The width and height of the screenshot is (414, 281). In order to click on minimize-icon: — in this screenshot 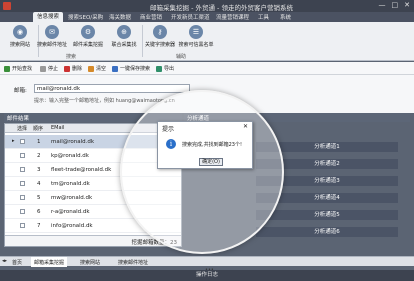, I will do `click(382, 5)`.